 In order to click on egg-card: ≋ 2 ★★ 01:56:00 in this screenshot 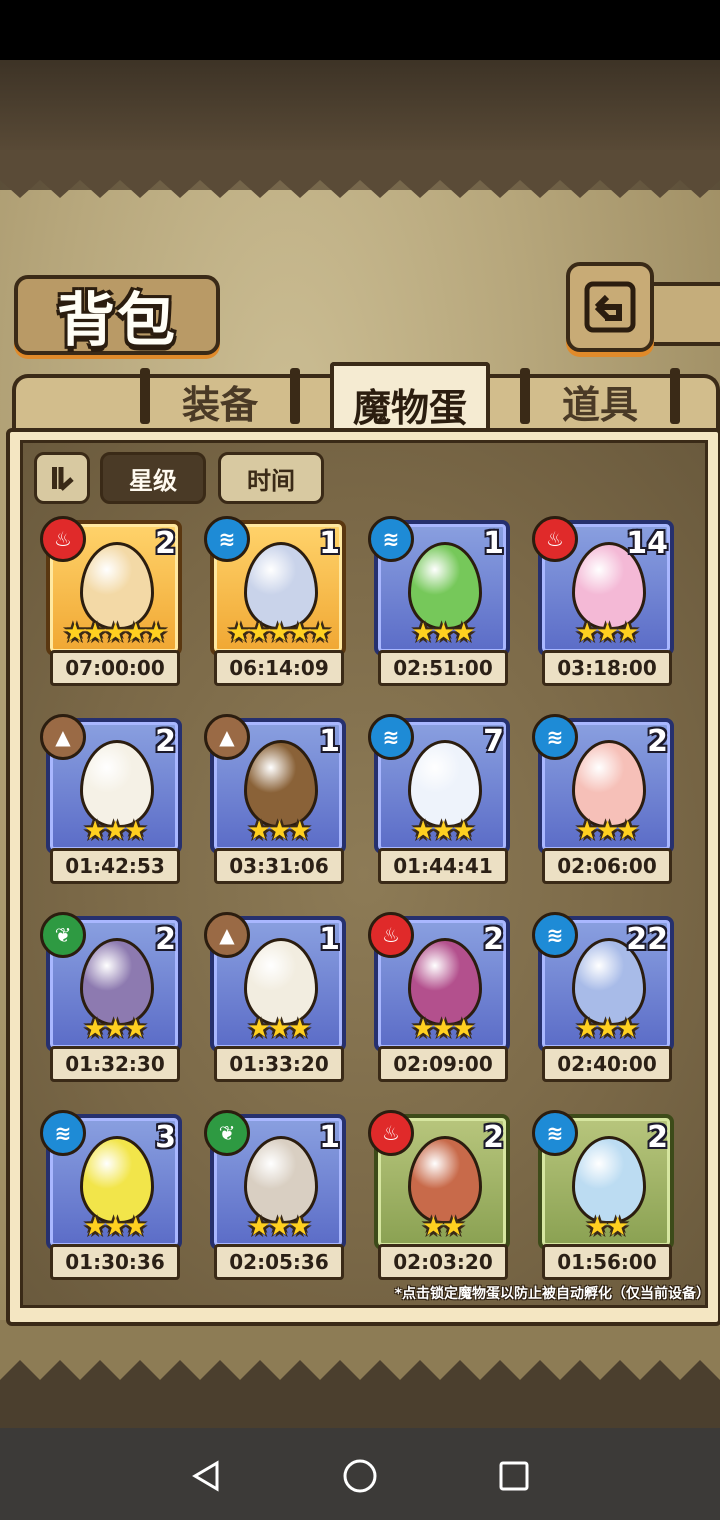, I will do `click(603, 1195)`.